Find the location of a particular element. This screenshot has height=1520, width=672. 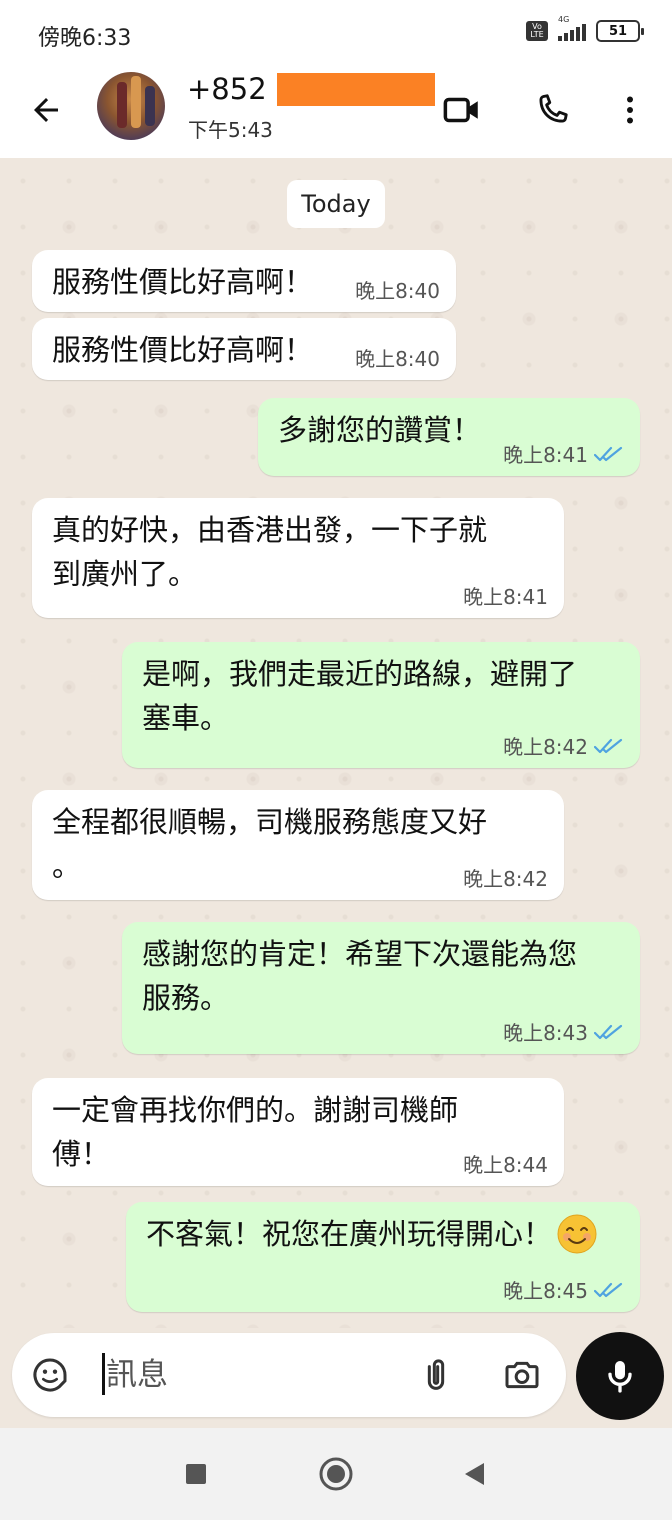

camera-button is located at coordinates (522, 1375).